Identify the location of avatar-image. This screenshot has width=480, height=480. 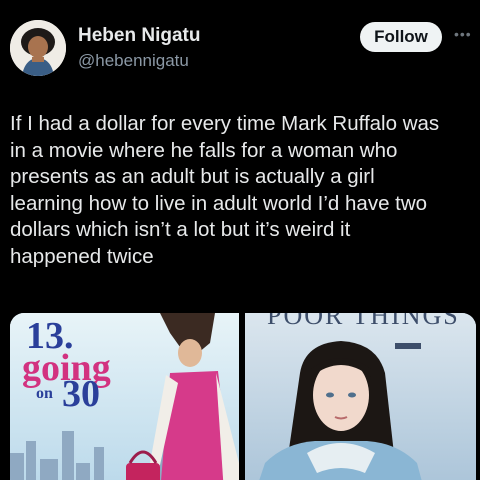
(38, 48).